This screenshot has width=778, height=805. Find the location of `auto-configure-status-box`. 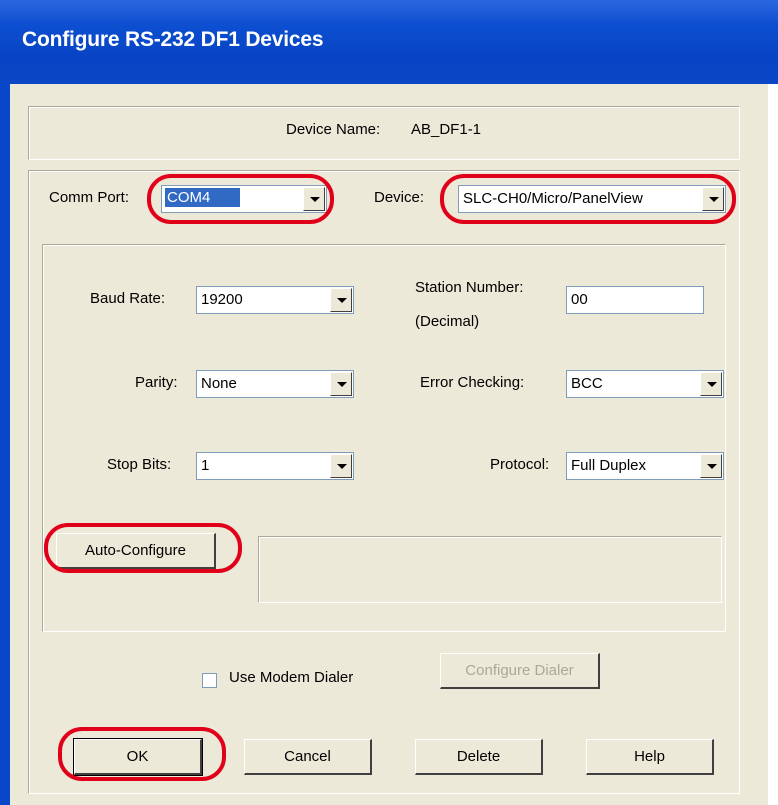

auto-configure-status-box is located at coordinates (490, 569).